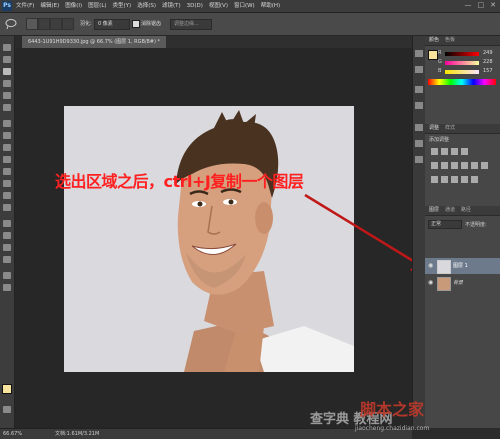 The height and width of the screenshot is (439, 500). I want to click on type-tool-icon, so click(7, 235).